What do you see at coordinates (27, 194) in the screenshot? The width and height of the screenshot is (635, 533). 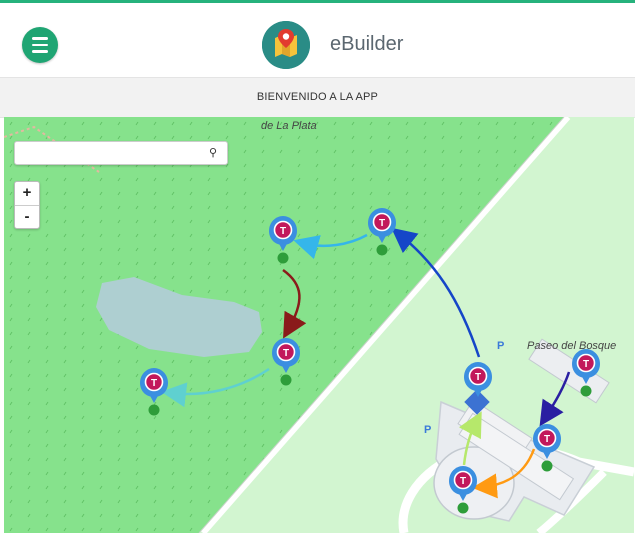 I see `zoom-in-button: +` at bounding box center [27, 194].